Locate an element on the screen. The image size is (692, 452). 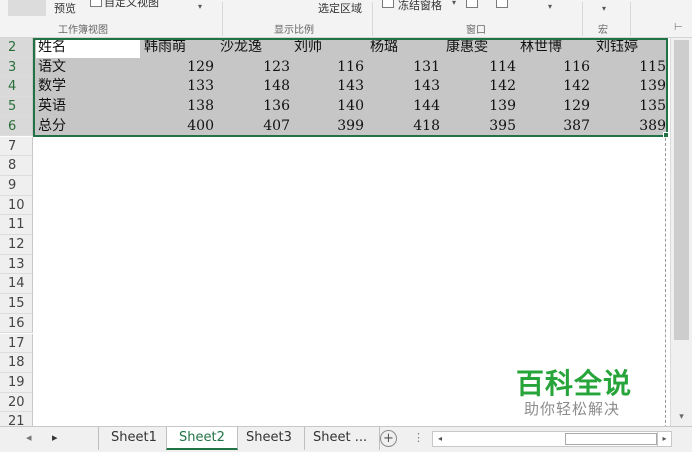
score-cell: 399 is located at coordinates (328, 127).